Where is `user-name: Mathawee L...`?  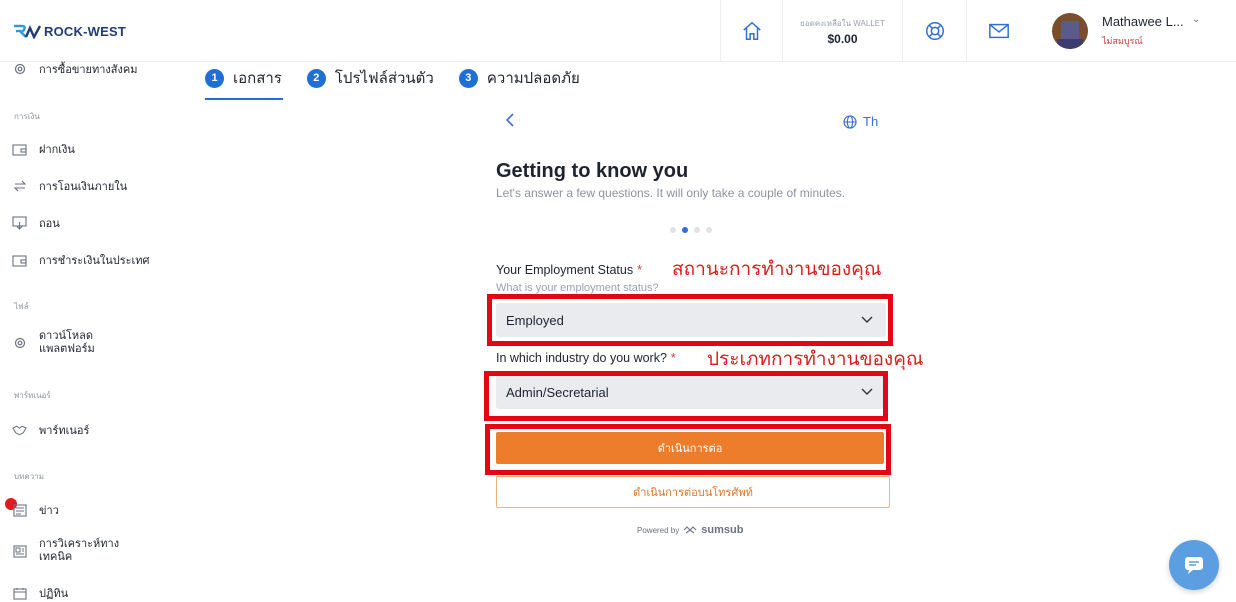
user-name: Mathawee L... is located at coordinates (1143, 21).